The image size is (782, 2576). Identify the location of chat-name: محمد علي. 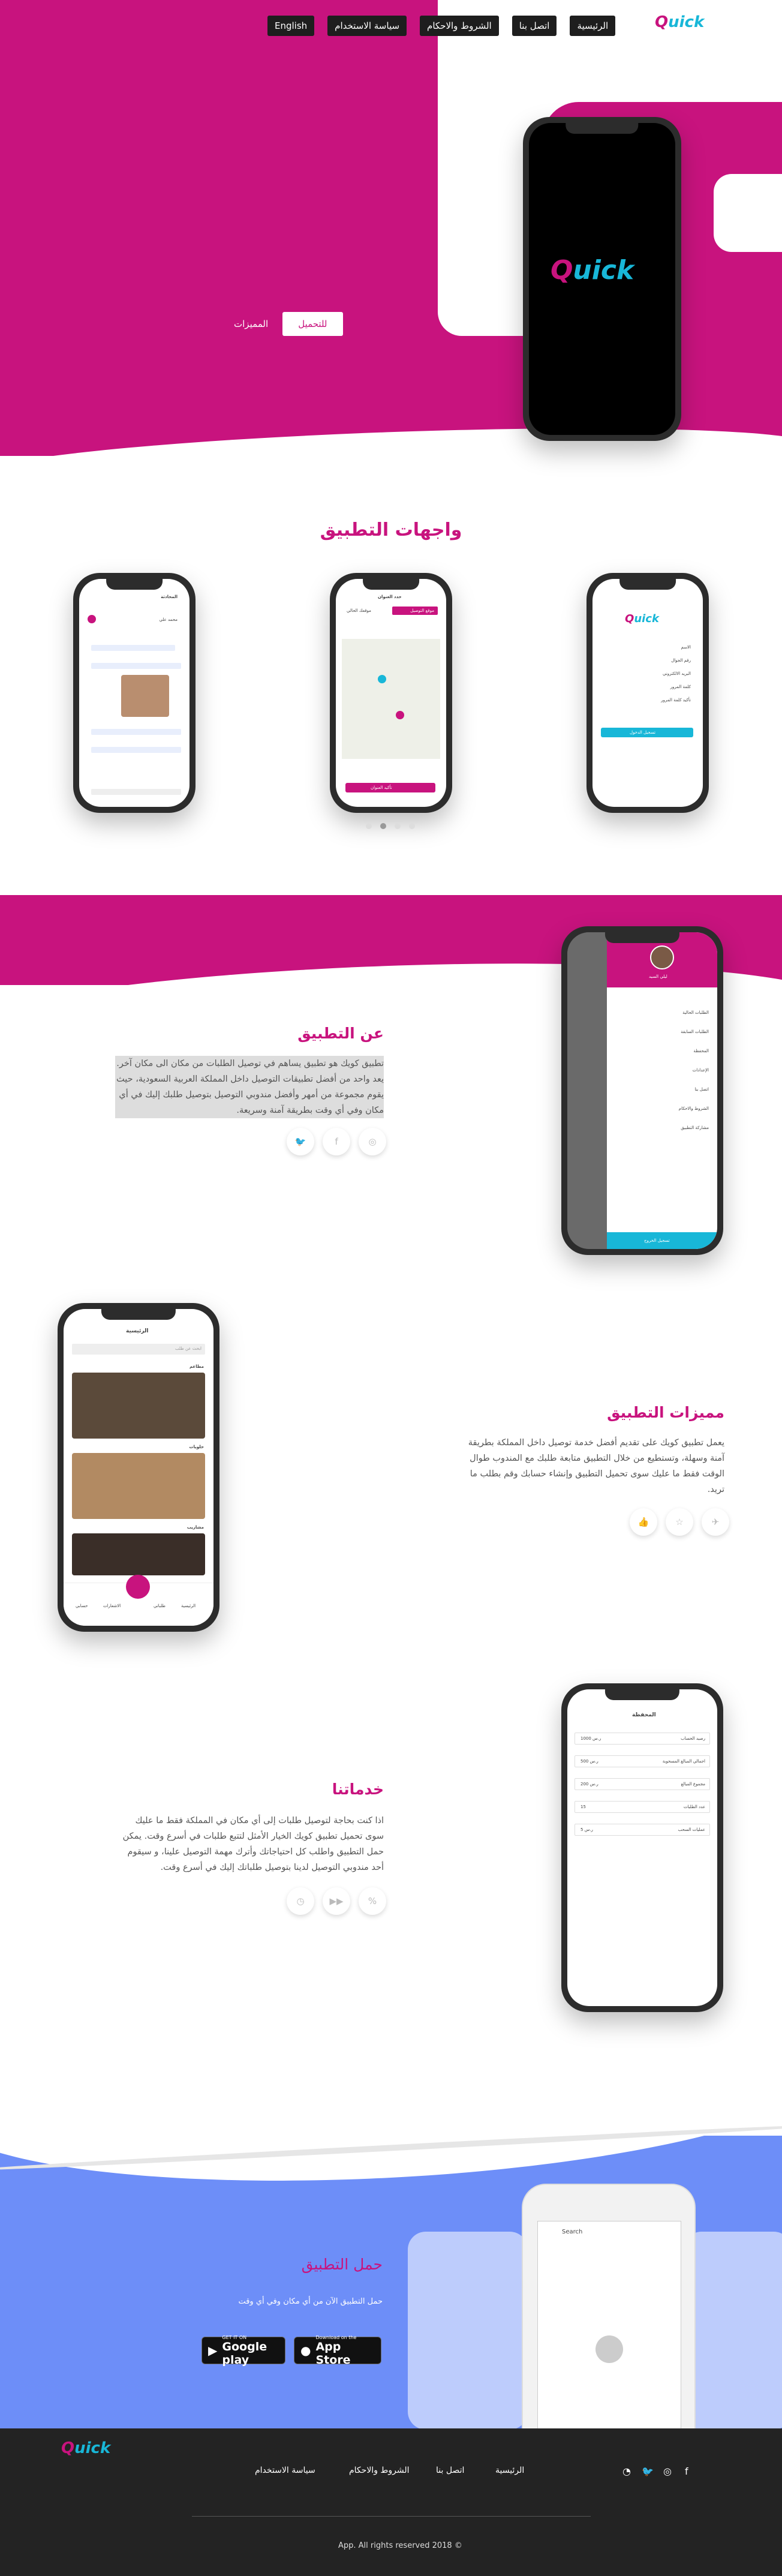
(168, 619).